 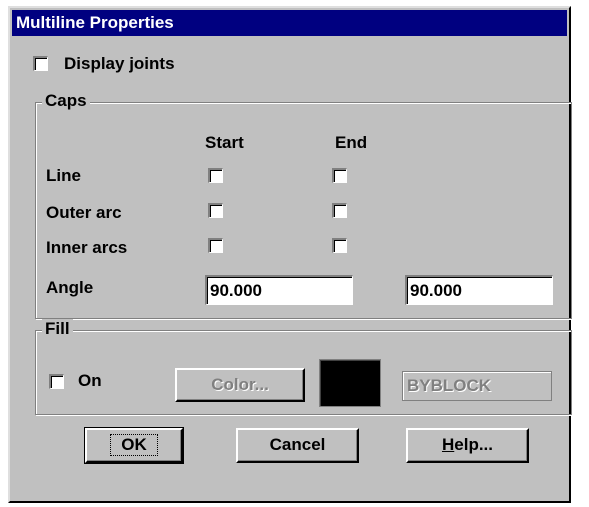 I want to click on caps-line-label: Line, so click(x=63, y=175).